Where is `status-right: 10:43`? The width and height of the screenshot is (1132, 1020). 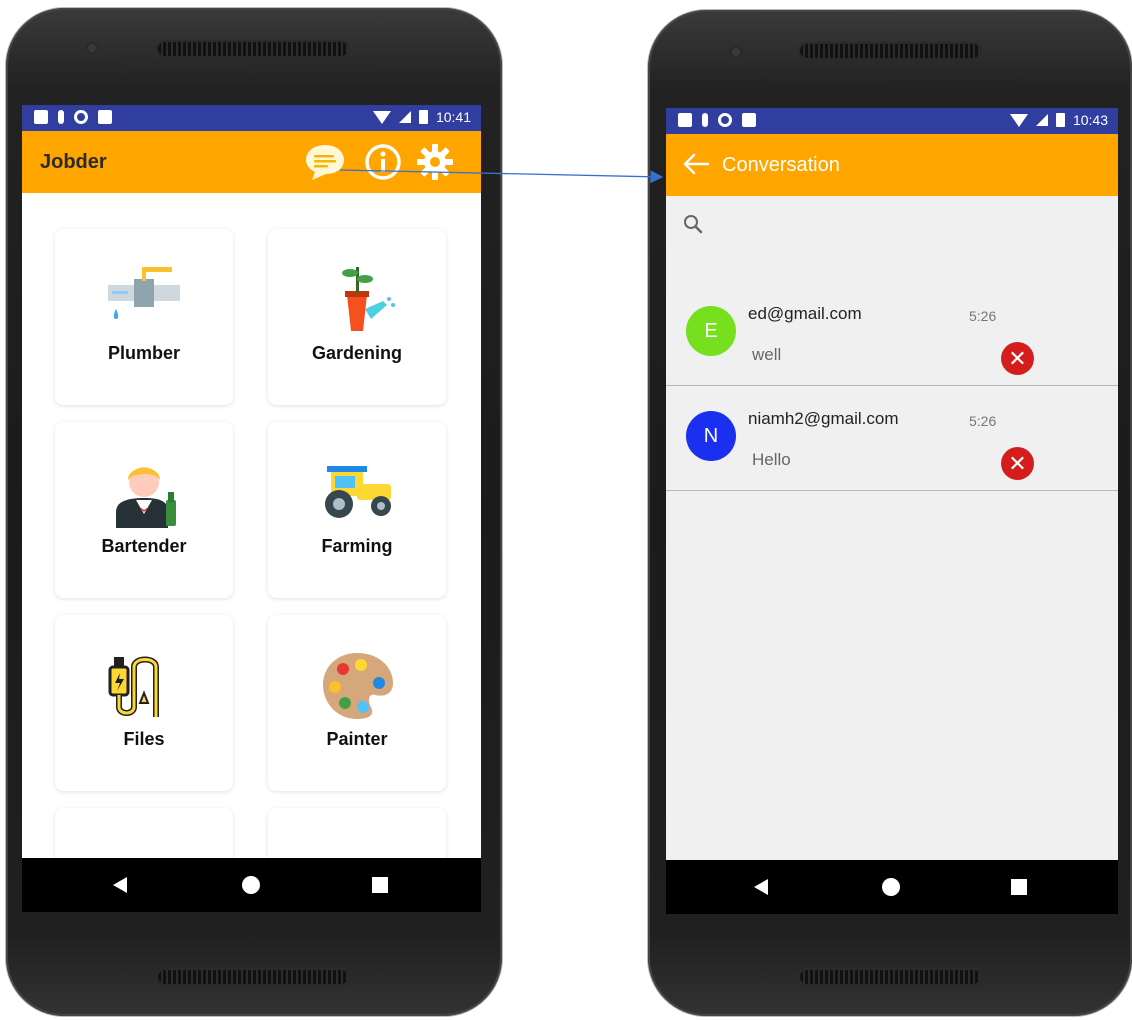 status-right: 10:43 is located at coordinates (1058, 120).